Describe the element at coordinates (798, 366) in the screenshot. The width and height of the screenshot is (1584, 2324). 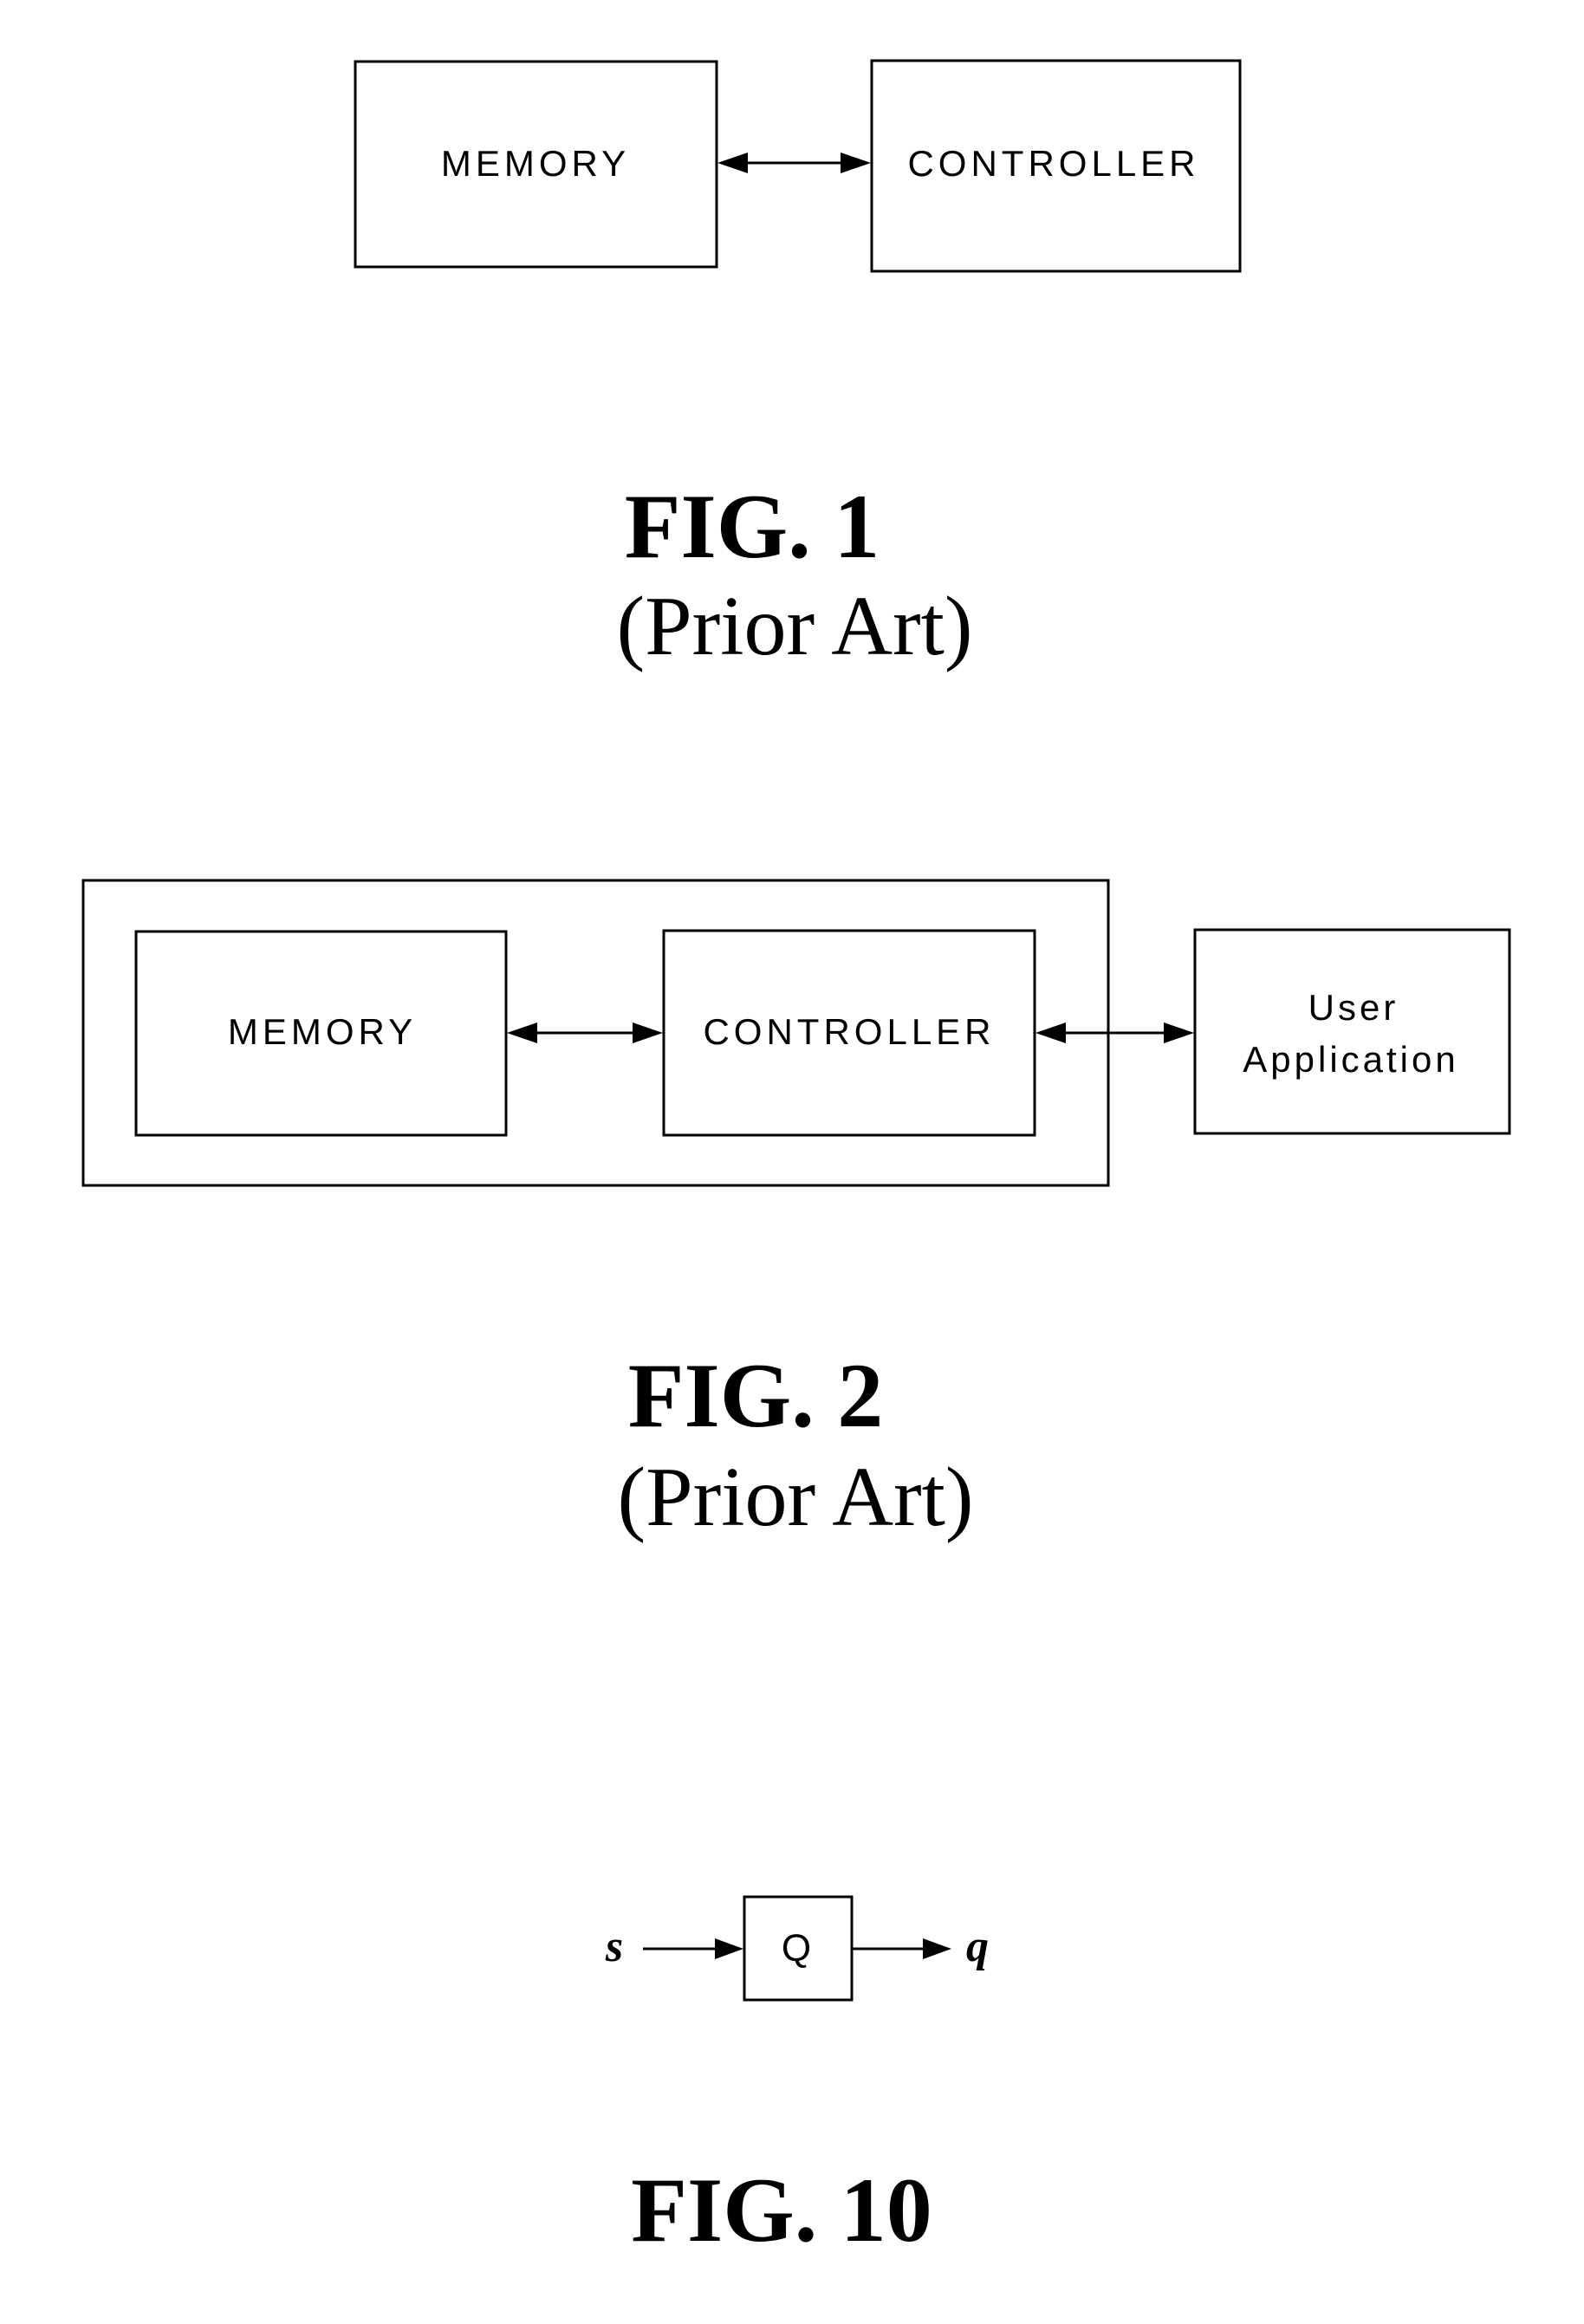
I see `figure-1: MEMORY CONTROLLER FIG. 1 (Prior Art)` at that location.